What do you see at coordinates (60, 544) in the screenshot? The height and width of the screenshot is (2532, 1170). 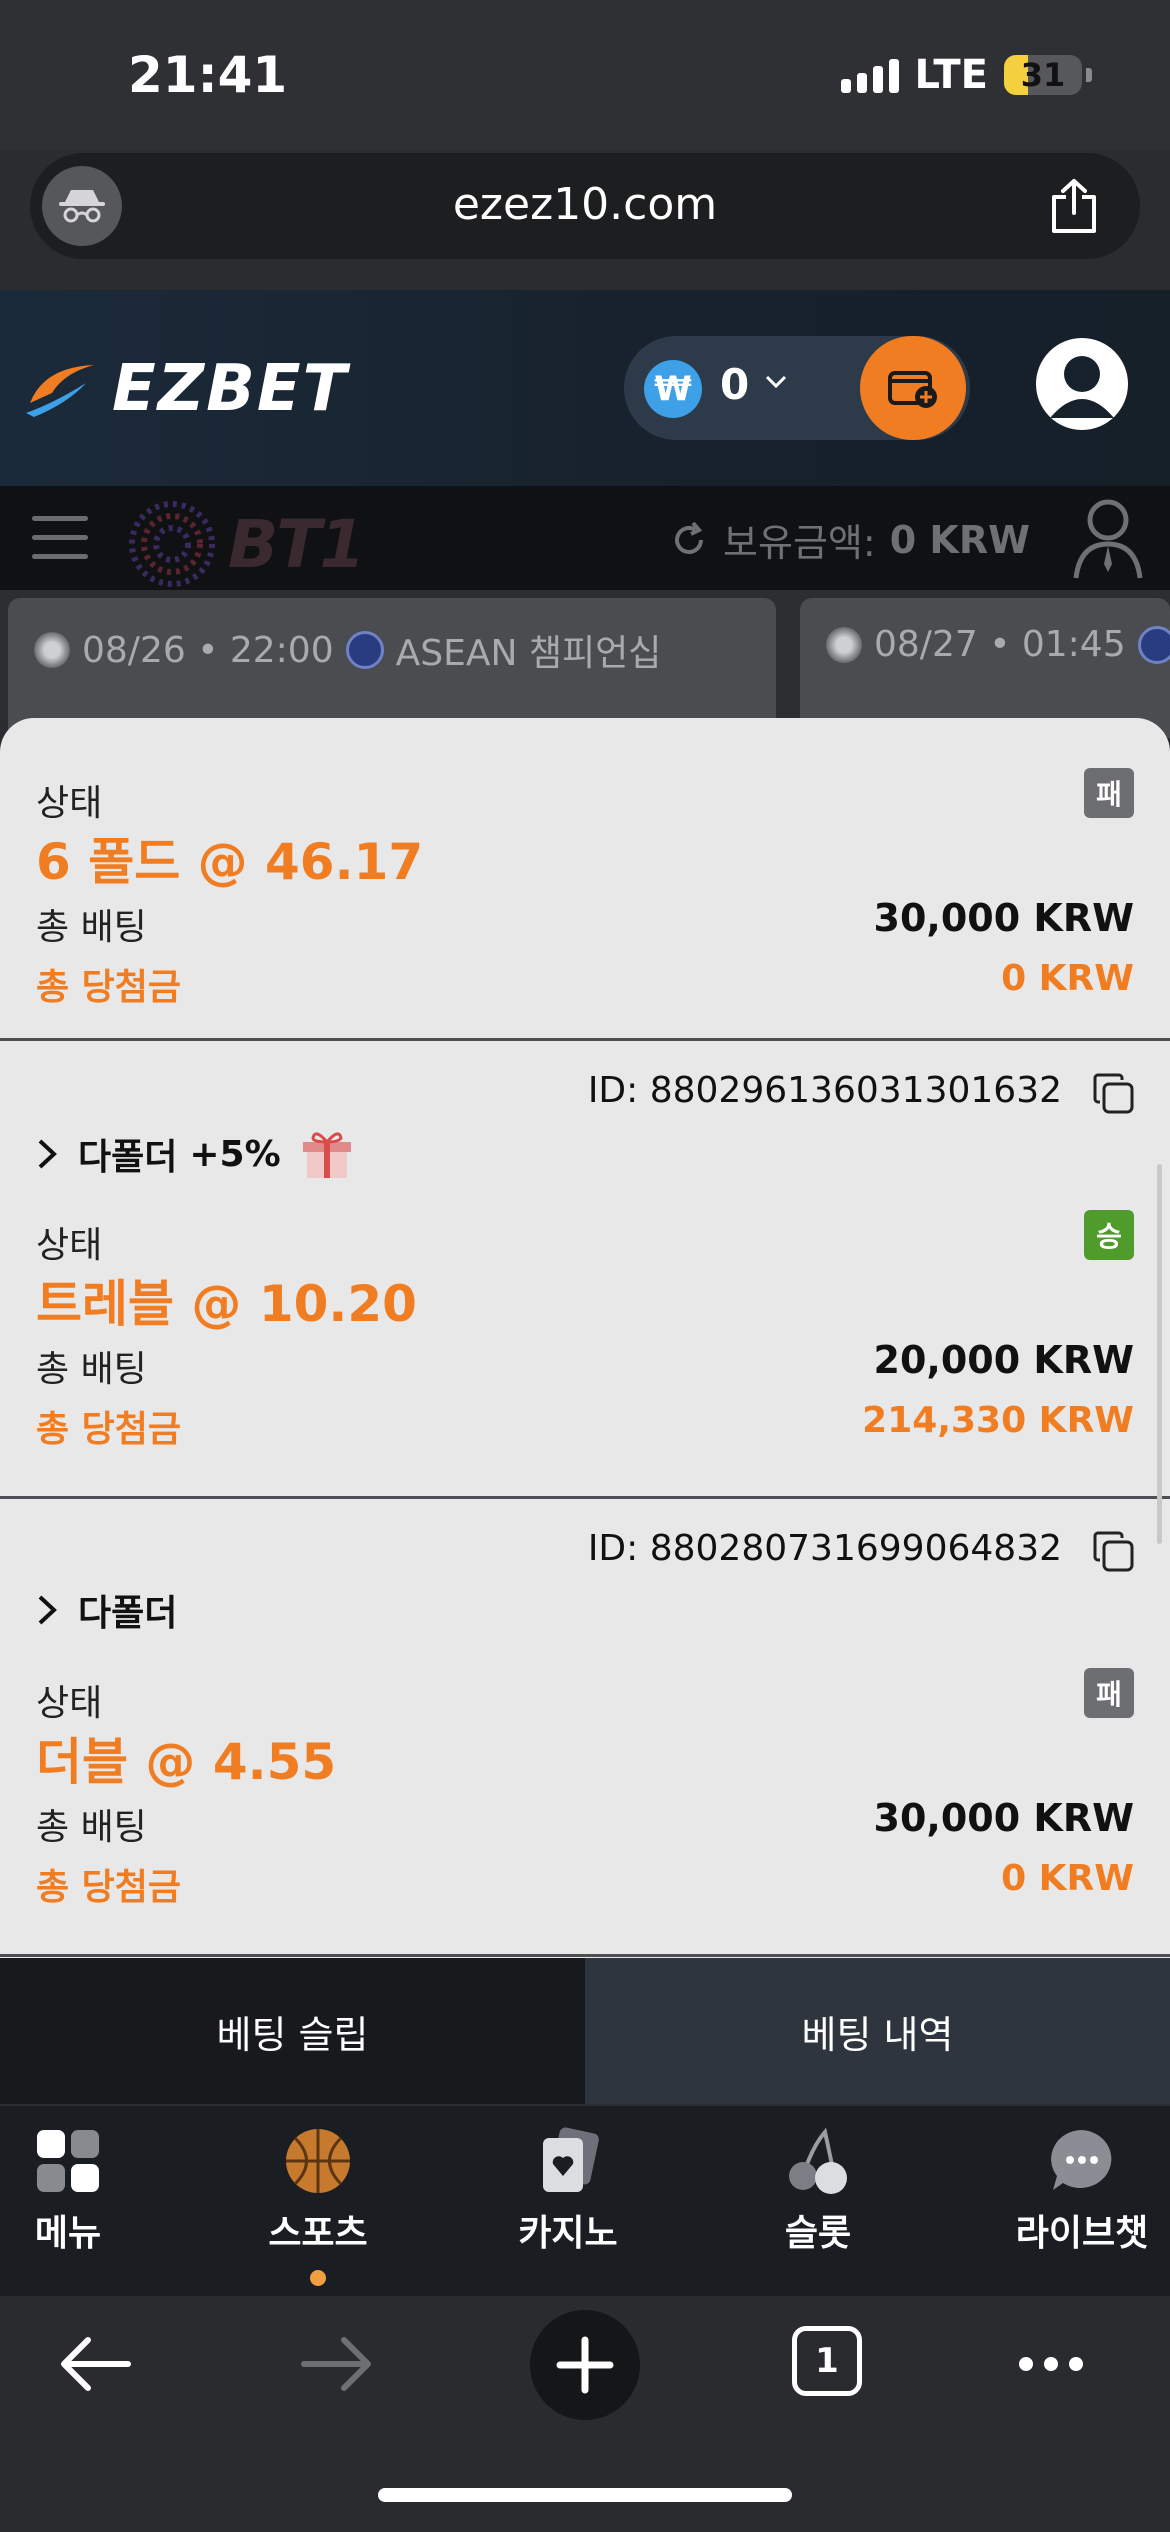 I see `menu-icon` at bounding box center [60, 544].